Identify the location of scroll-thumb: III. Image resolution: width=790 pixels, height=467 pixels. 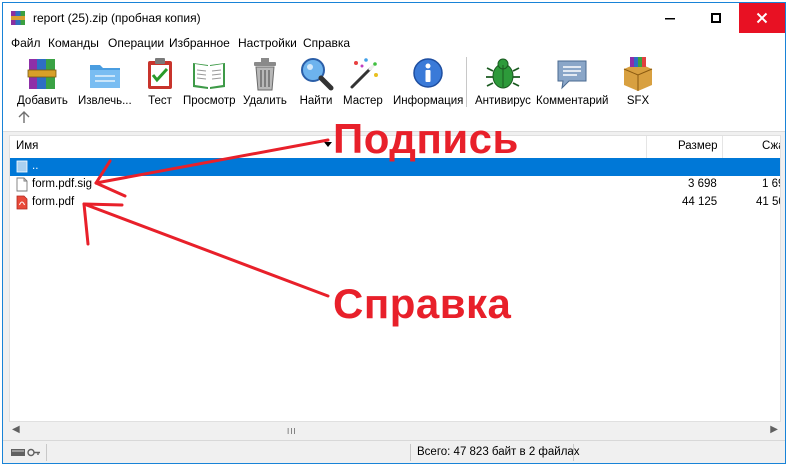
(292, 431).